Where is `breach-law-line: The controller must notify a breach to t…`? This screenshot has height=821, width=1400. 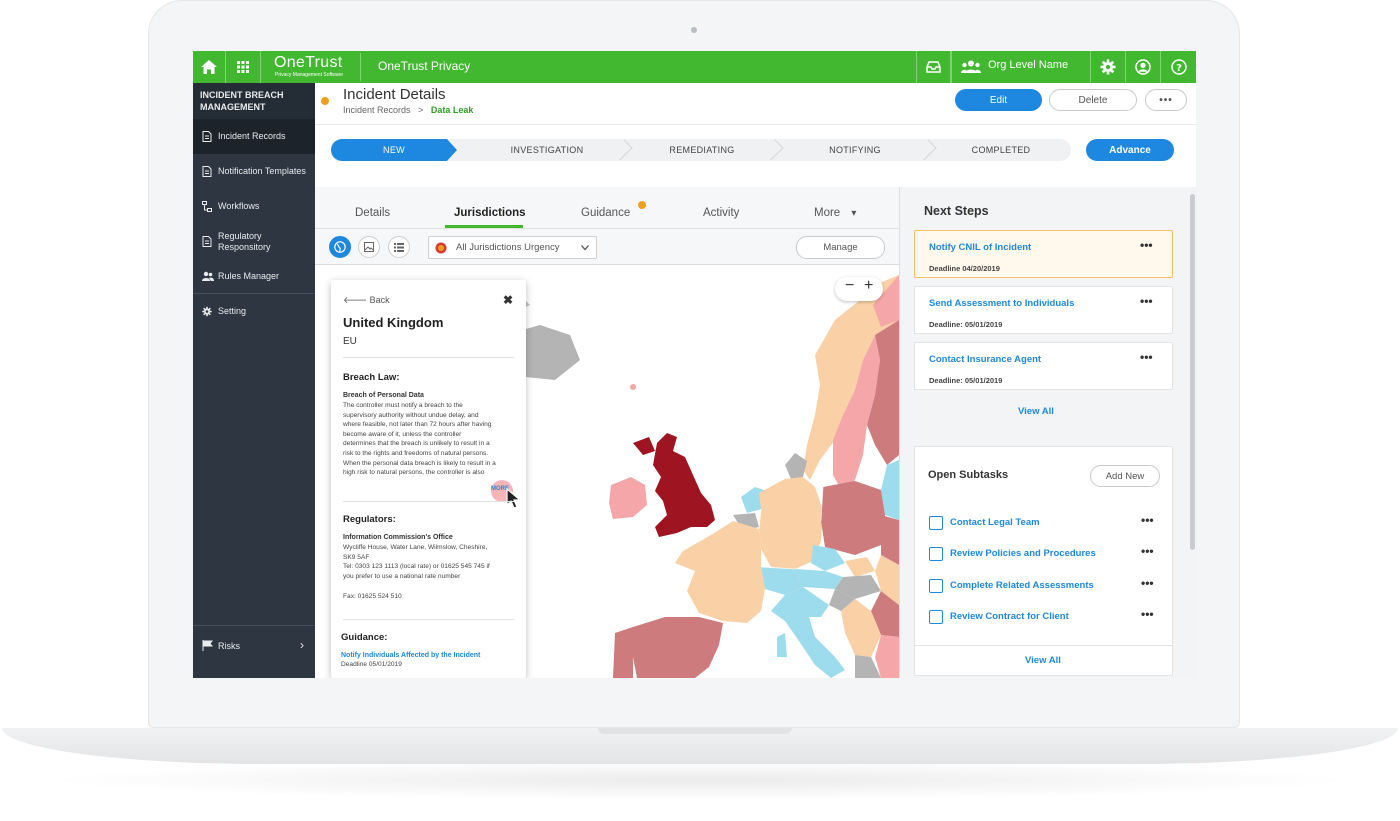
breach-law-line: The controller must notify a breach to t… is located at coordinates (403, 405).